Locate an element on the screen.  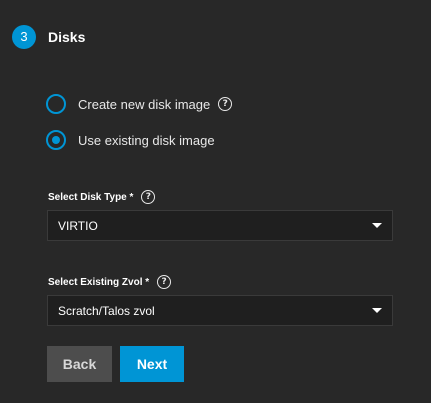
step-title: Disks is located at coordinates (67, 37).